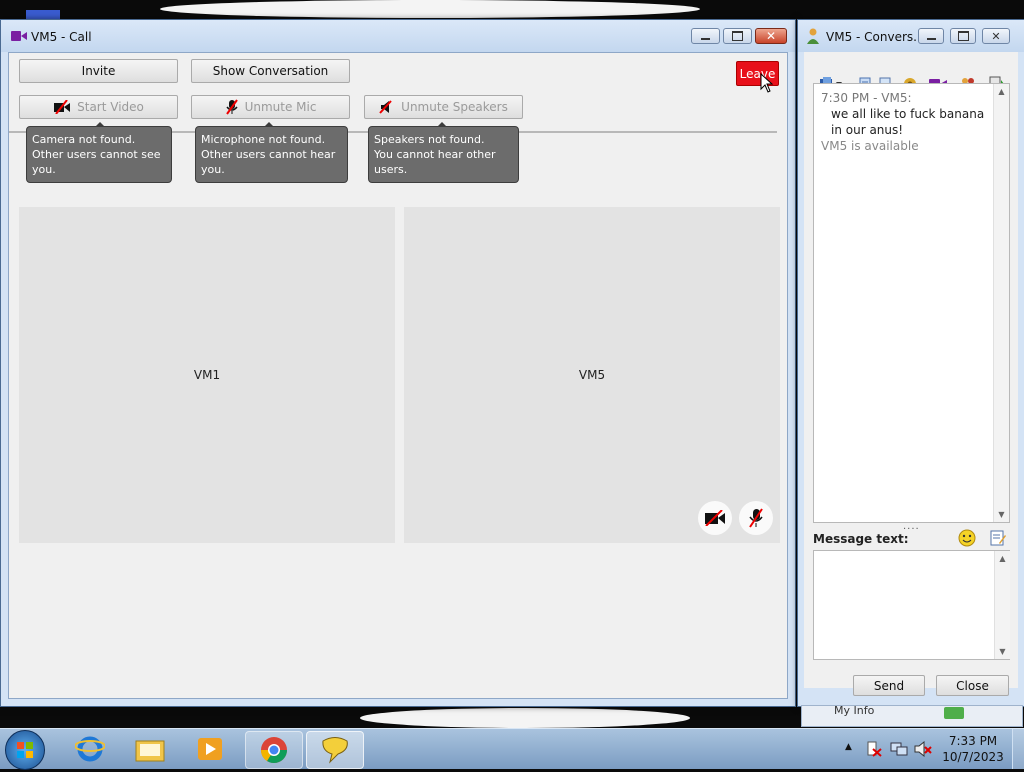  I want to click on send-button: Send, so click(889, 685).